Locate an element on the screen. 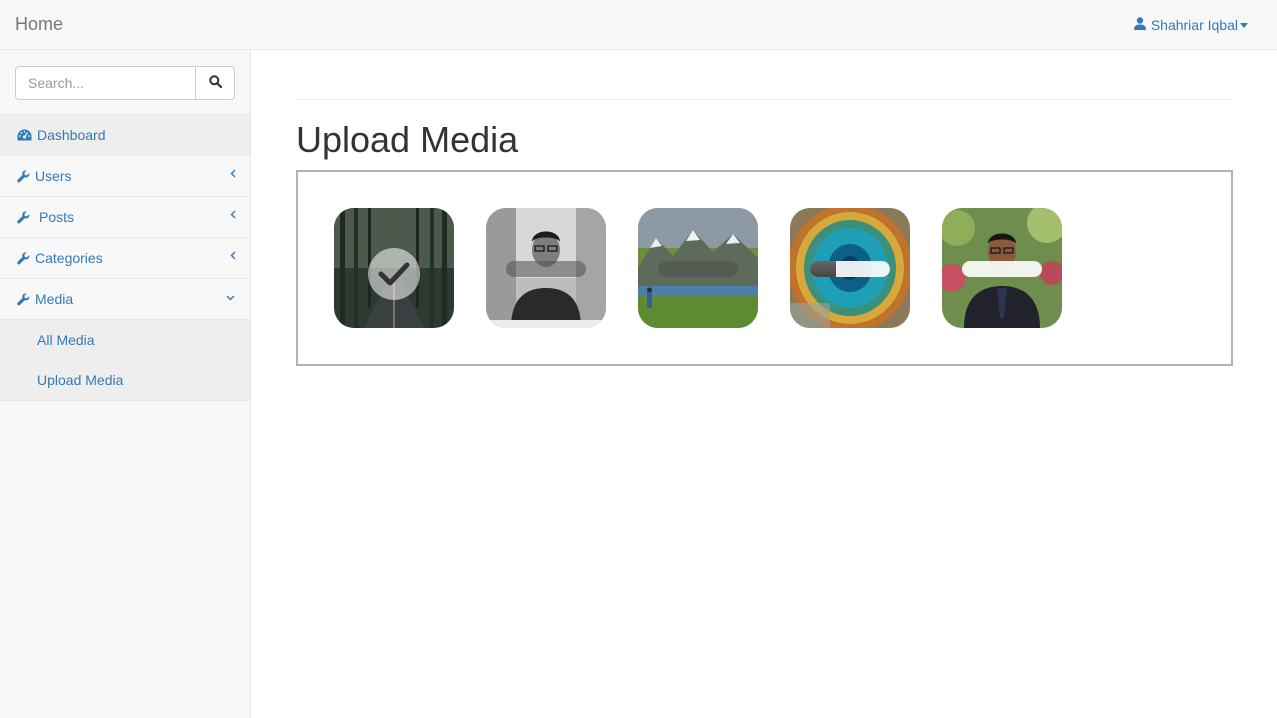 This screenshot has height=718, width=1277. page-title: Upload Media is located at coordinates (407, 139).